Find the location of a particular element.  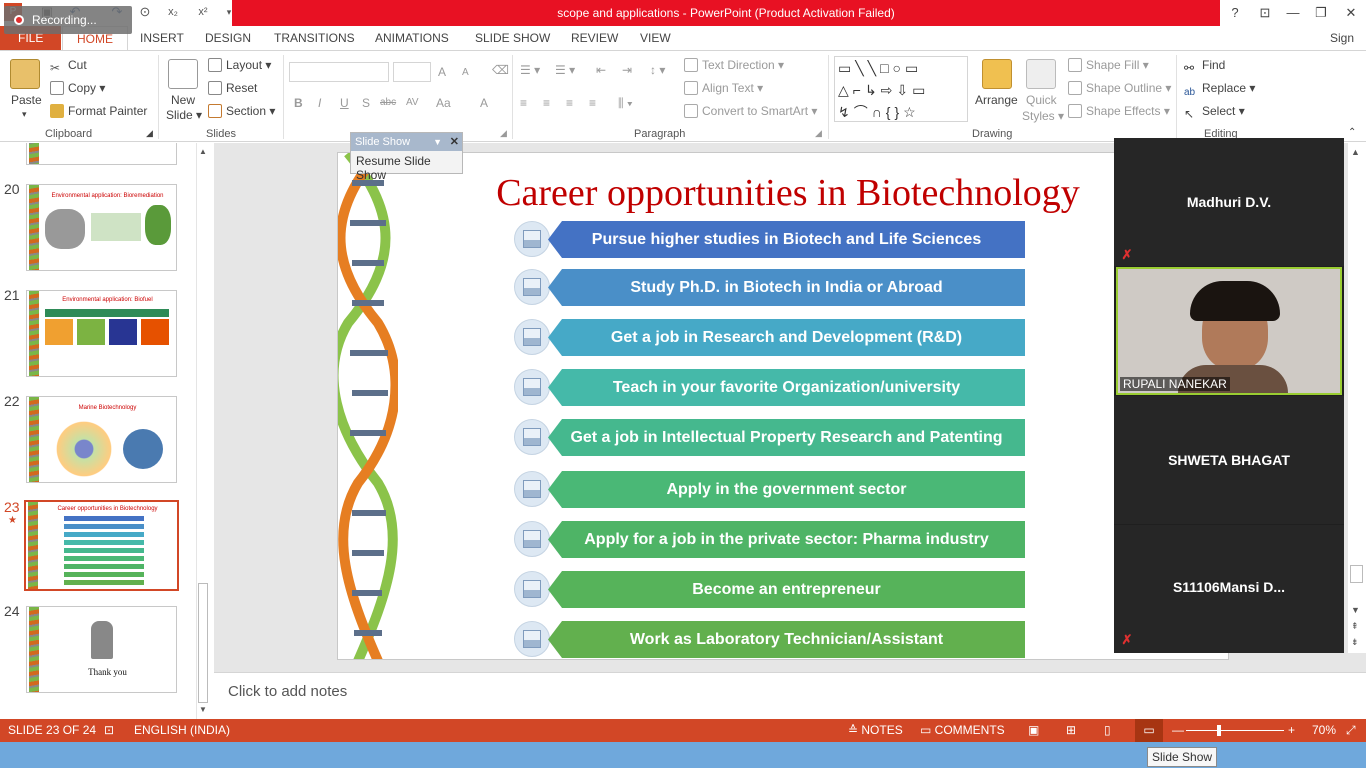

zoom-out-icon: — is located at coordinates (1178, 730).